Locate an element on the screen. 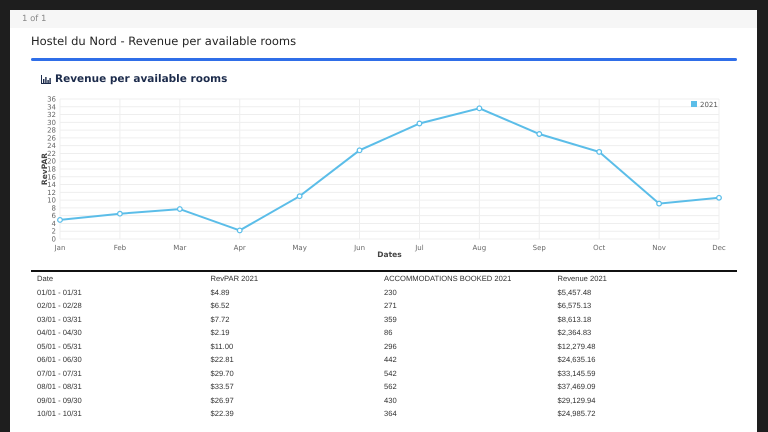 Image resolution: width=768 pixels, height=432 pixels. card-title: Revenue per available rooms is located at coordinates (141, 79).